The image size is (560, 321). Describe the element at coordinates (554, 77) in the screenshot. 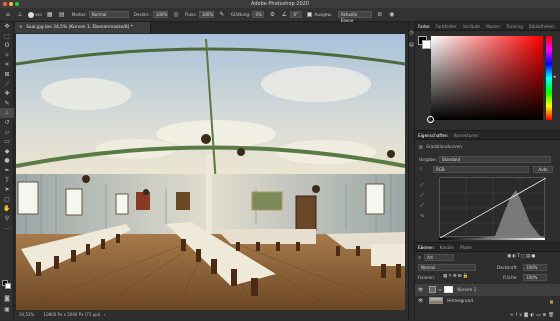

I see `hue-slider-handle-icon: ◂` at that location.